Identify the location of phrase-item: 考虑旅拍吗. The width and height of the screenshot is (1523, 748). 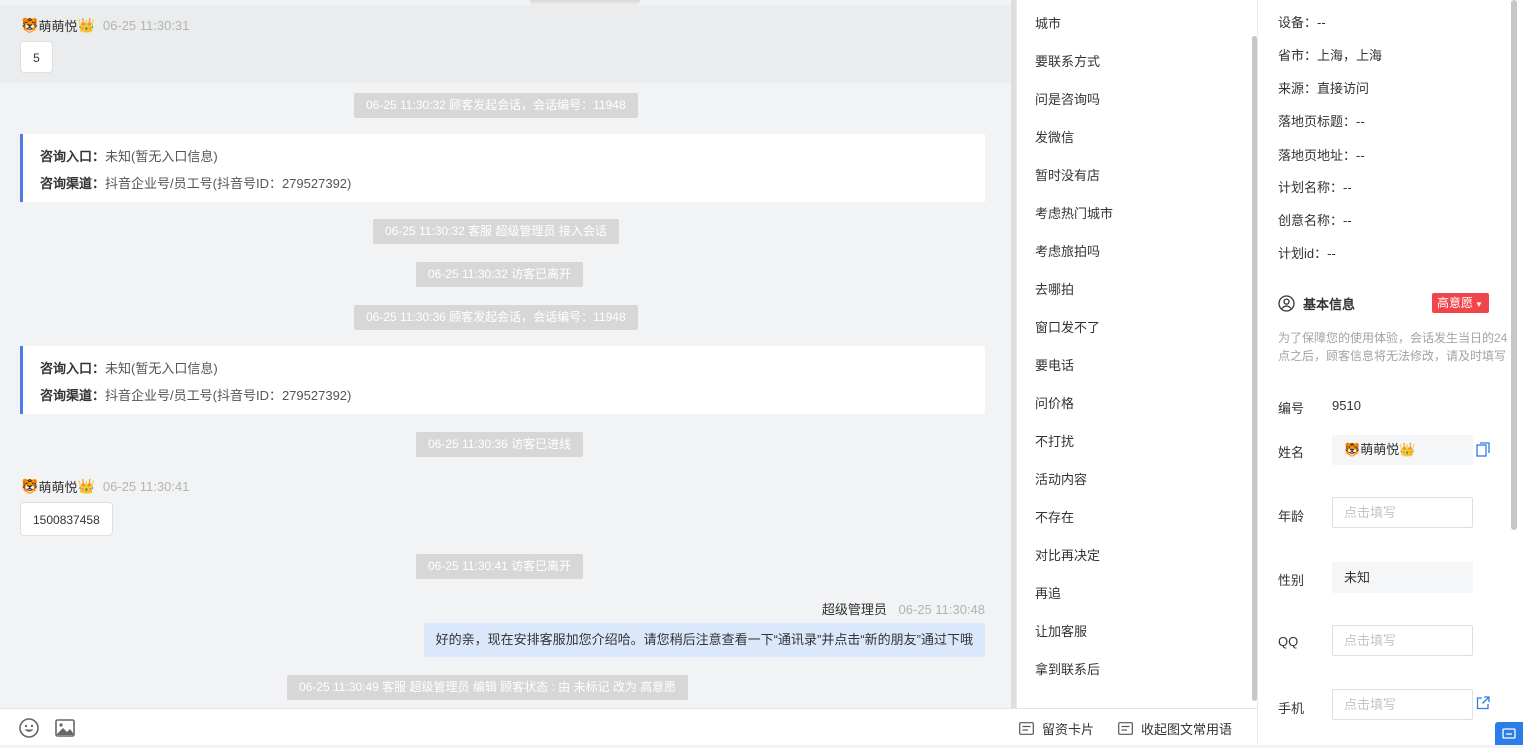
(1067, 250).